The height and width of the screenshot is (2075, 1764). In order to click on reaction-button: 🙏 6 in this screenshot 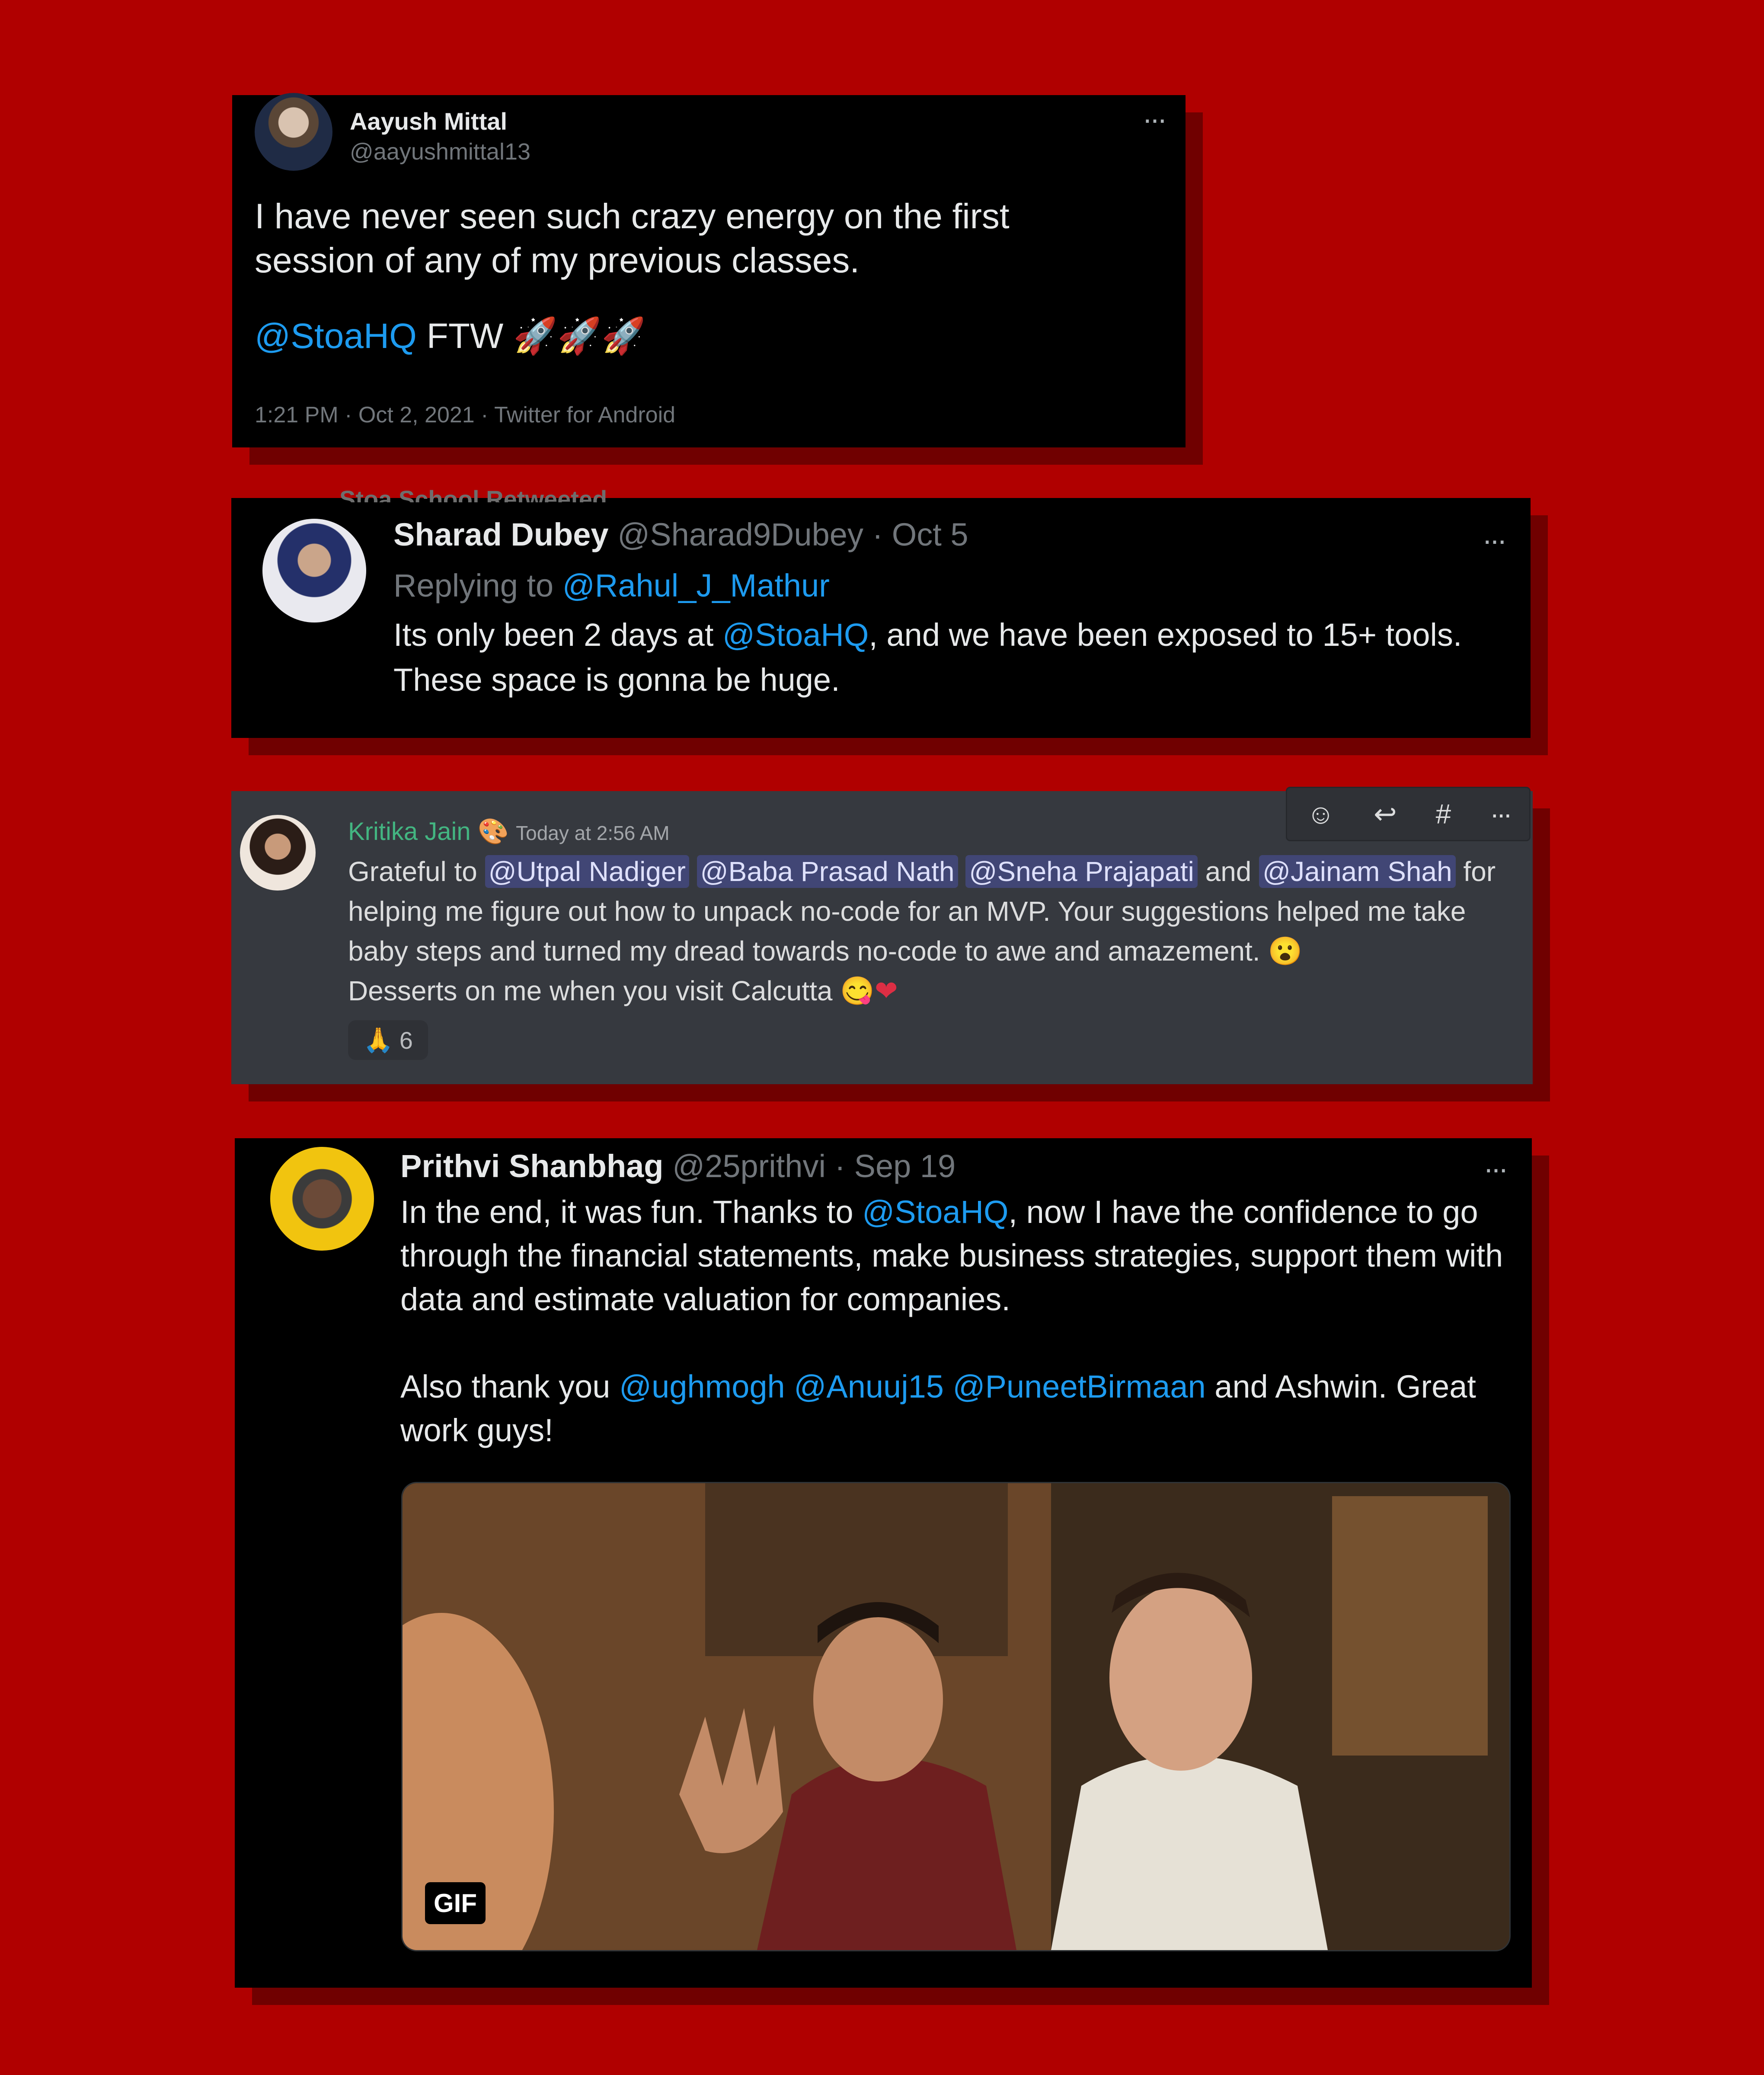, I will do `click(388, 1040)`.